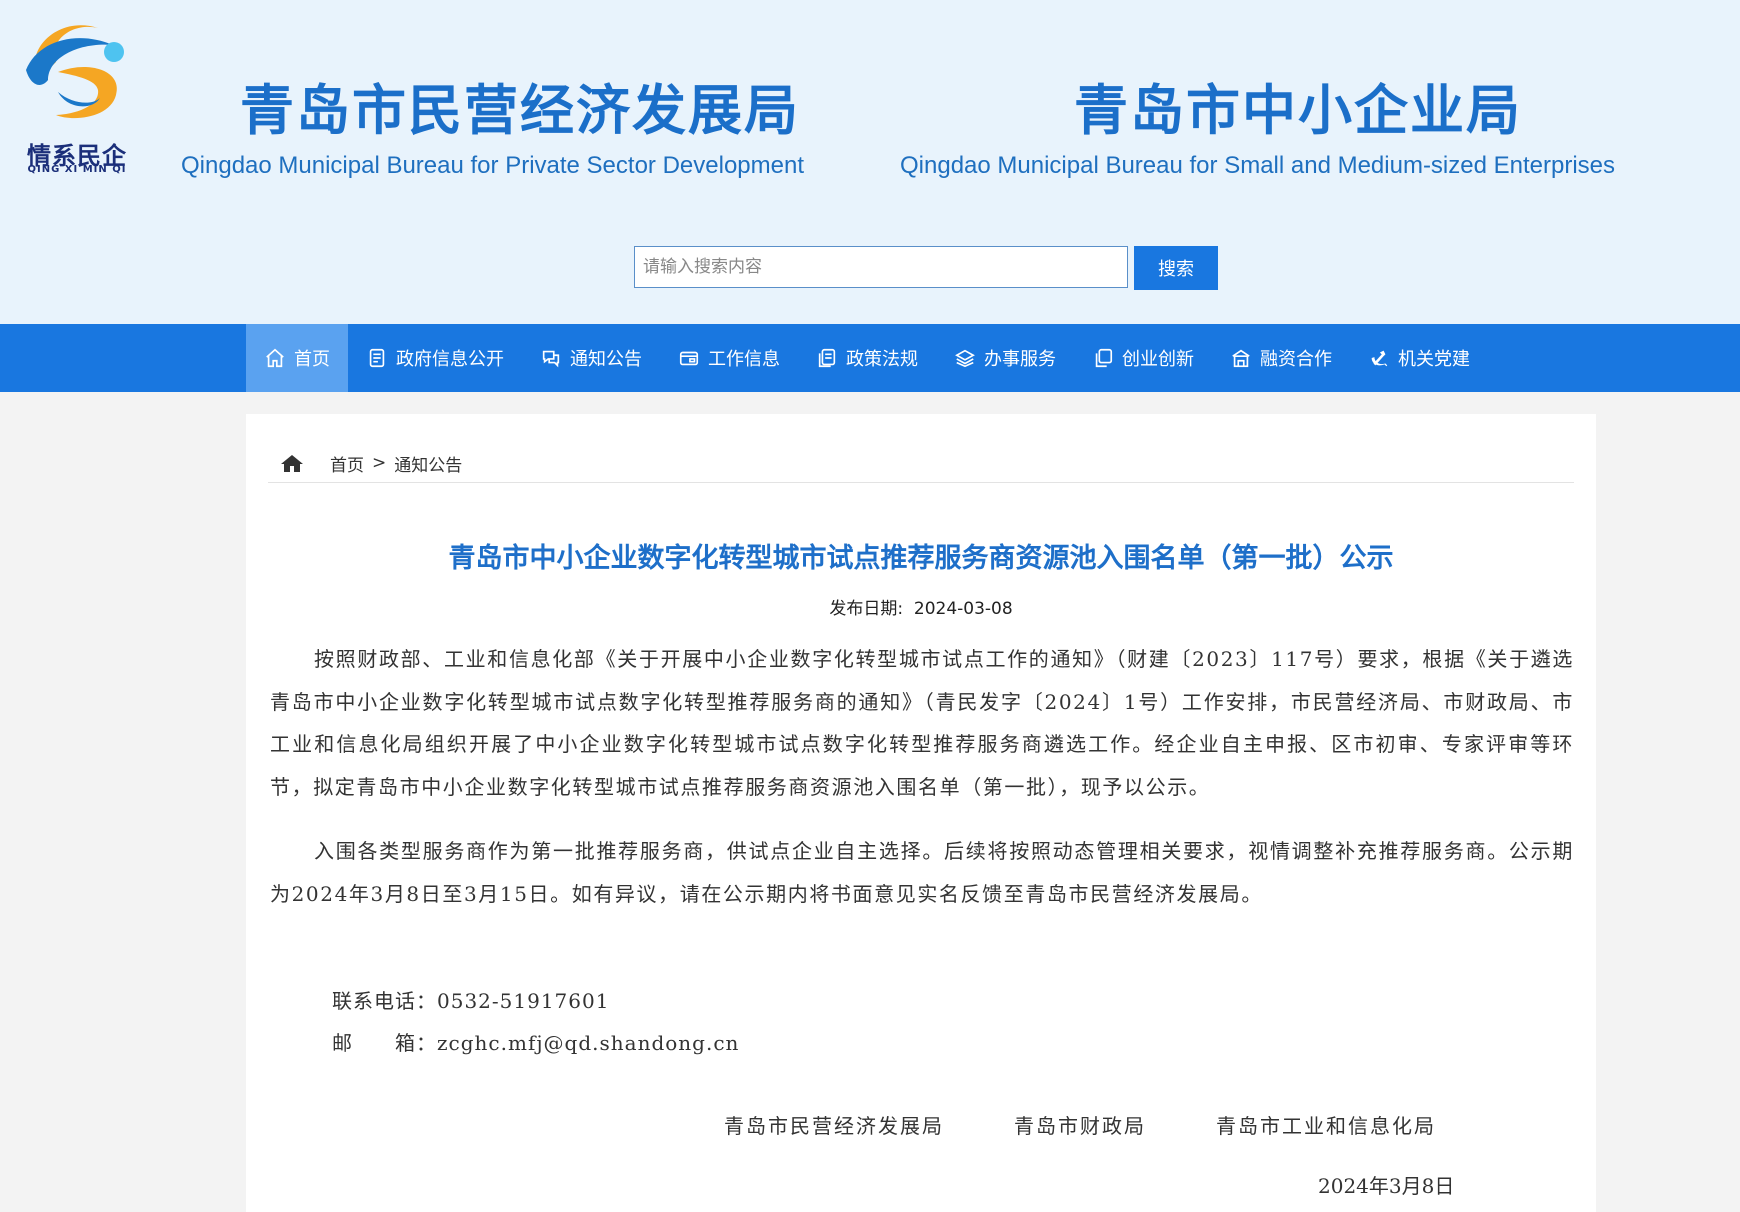 This screenshot has height=1212, width=1740. What do you see at coordinates (1296, 359) in the screenshot?
I see `nav-label: 融资合作` at bounding box center [1296, 359].